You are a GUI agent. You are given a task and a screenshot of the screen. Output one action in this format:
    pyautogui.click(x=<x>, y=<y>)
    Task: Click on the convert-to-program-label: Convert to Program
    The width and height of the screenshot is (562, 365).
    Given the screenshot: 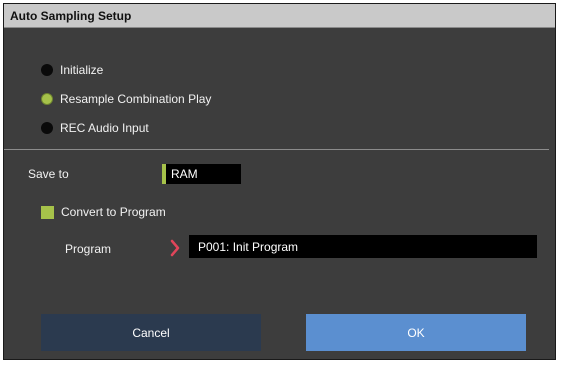 What is the action you would take?
    pyautogui.click(x=113, y=212)
    